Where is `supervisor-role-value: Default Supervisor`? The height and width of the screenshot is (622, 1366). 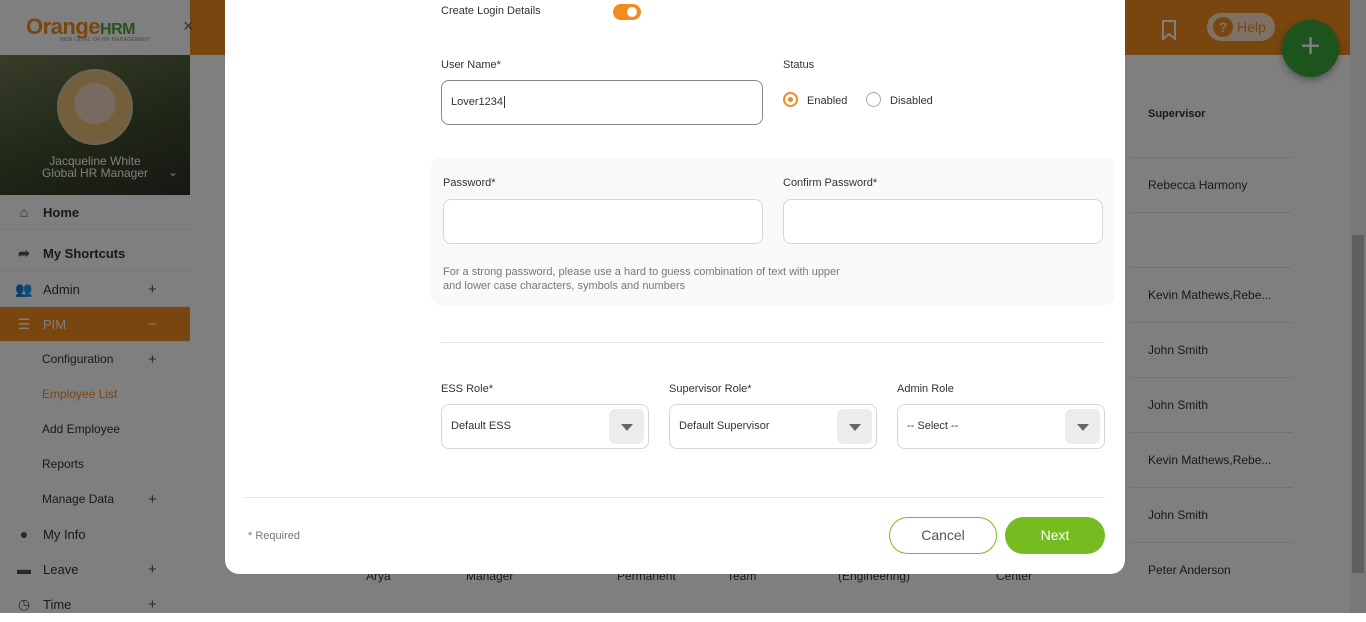
supervisor-role-value: Default Supervisor is located at coordinates (724, 426).